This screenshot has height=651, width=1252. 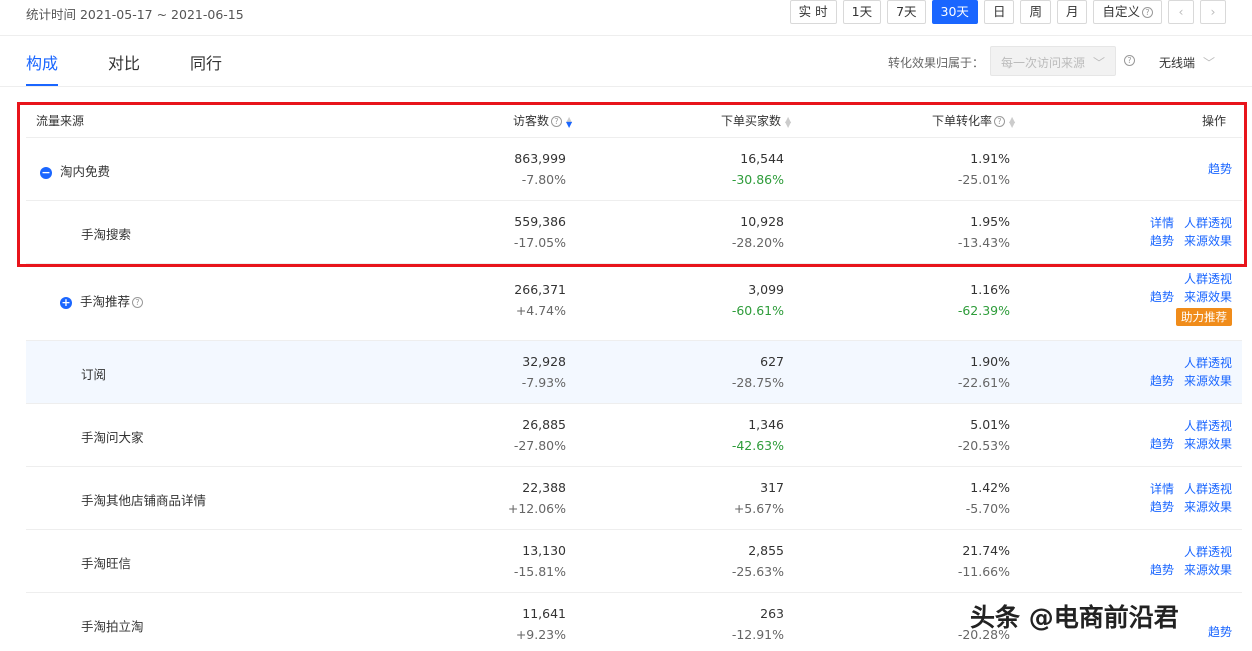 What do you see at coordinates (544, 613) in the screenshot?
I see `visitors-value: 11,641` at bounding box center [544, 613].